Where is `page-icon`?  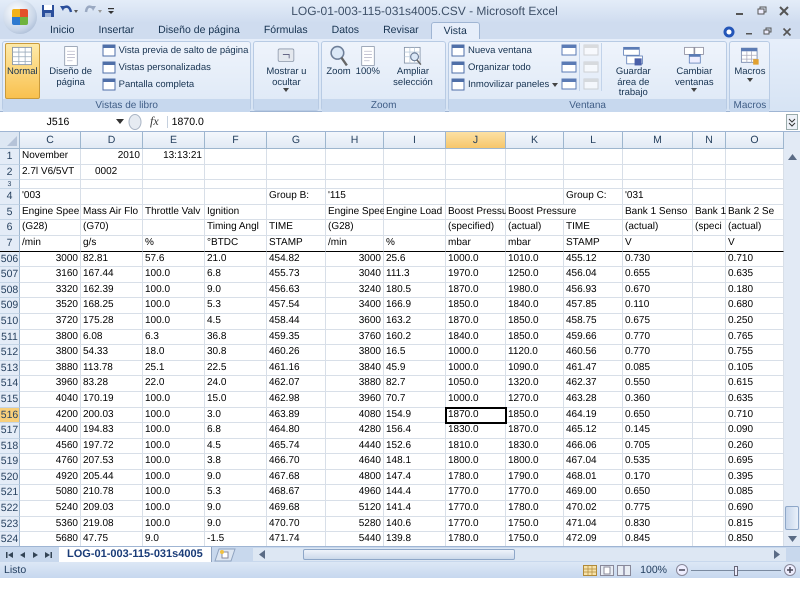
page-icon is located at coordinates (607, 570).